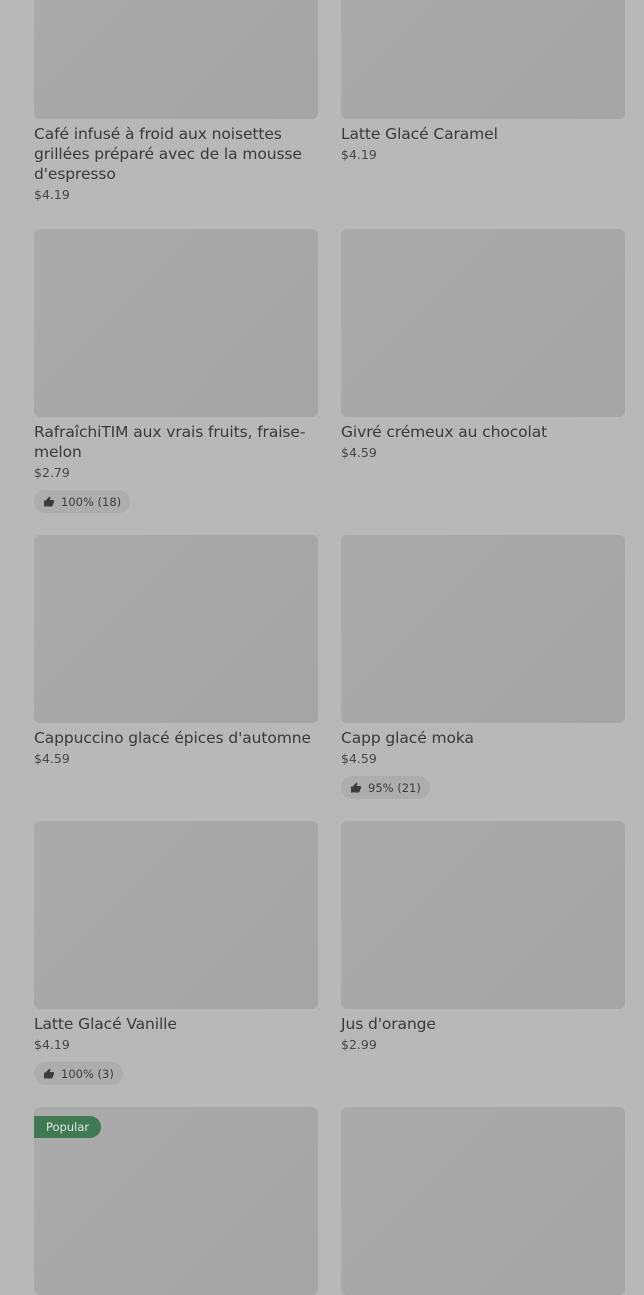  I want to click on popular-badge: Popular, so click(68, 1127).